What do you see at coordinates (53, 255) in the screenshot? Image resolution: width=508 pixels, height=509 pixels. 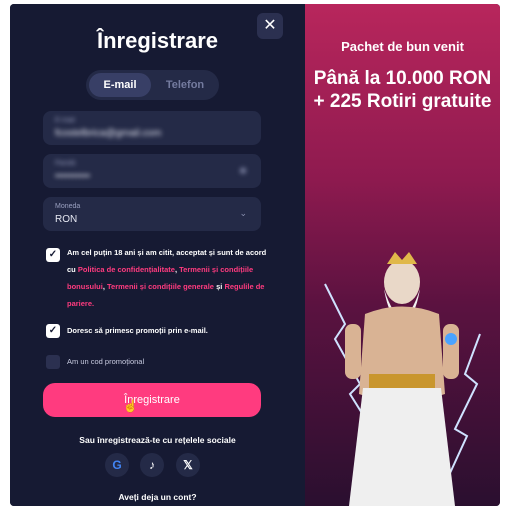 I see `terms-checkbox: ✓` at bounding box center [53, 255].